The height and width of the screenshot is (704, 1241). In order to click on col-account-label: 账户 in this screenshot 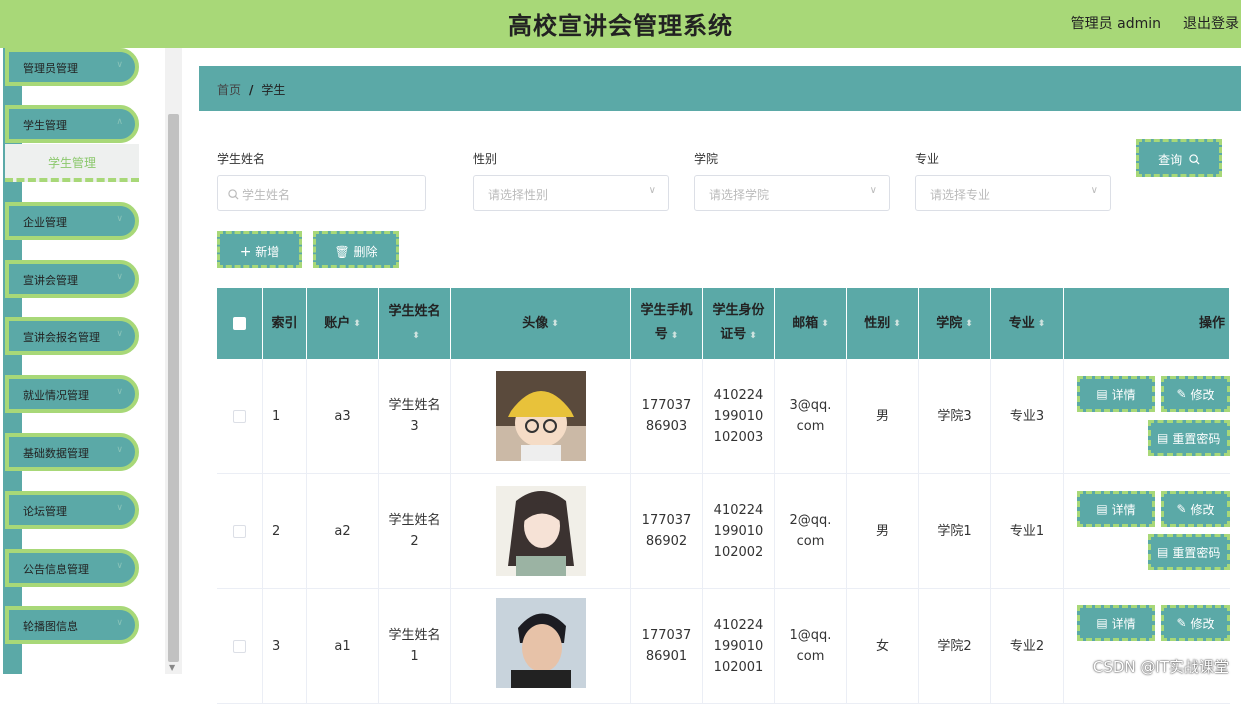, I will do `click(337, 323)`.